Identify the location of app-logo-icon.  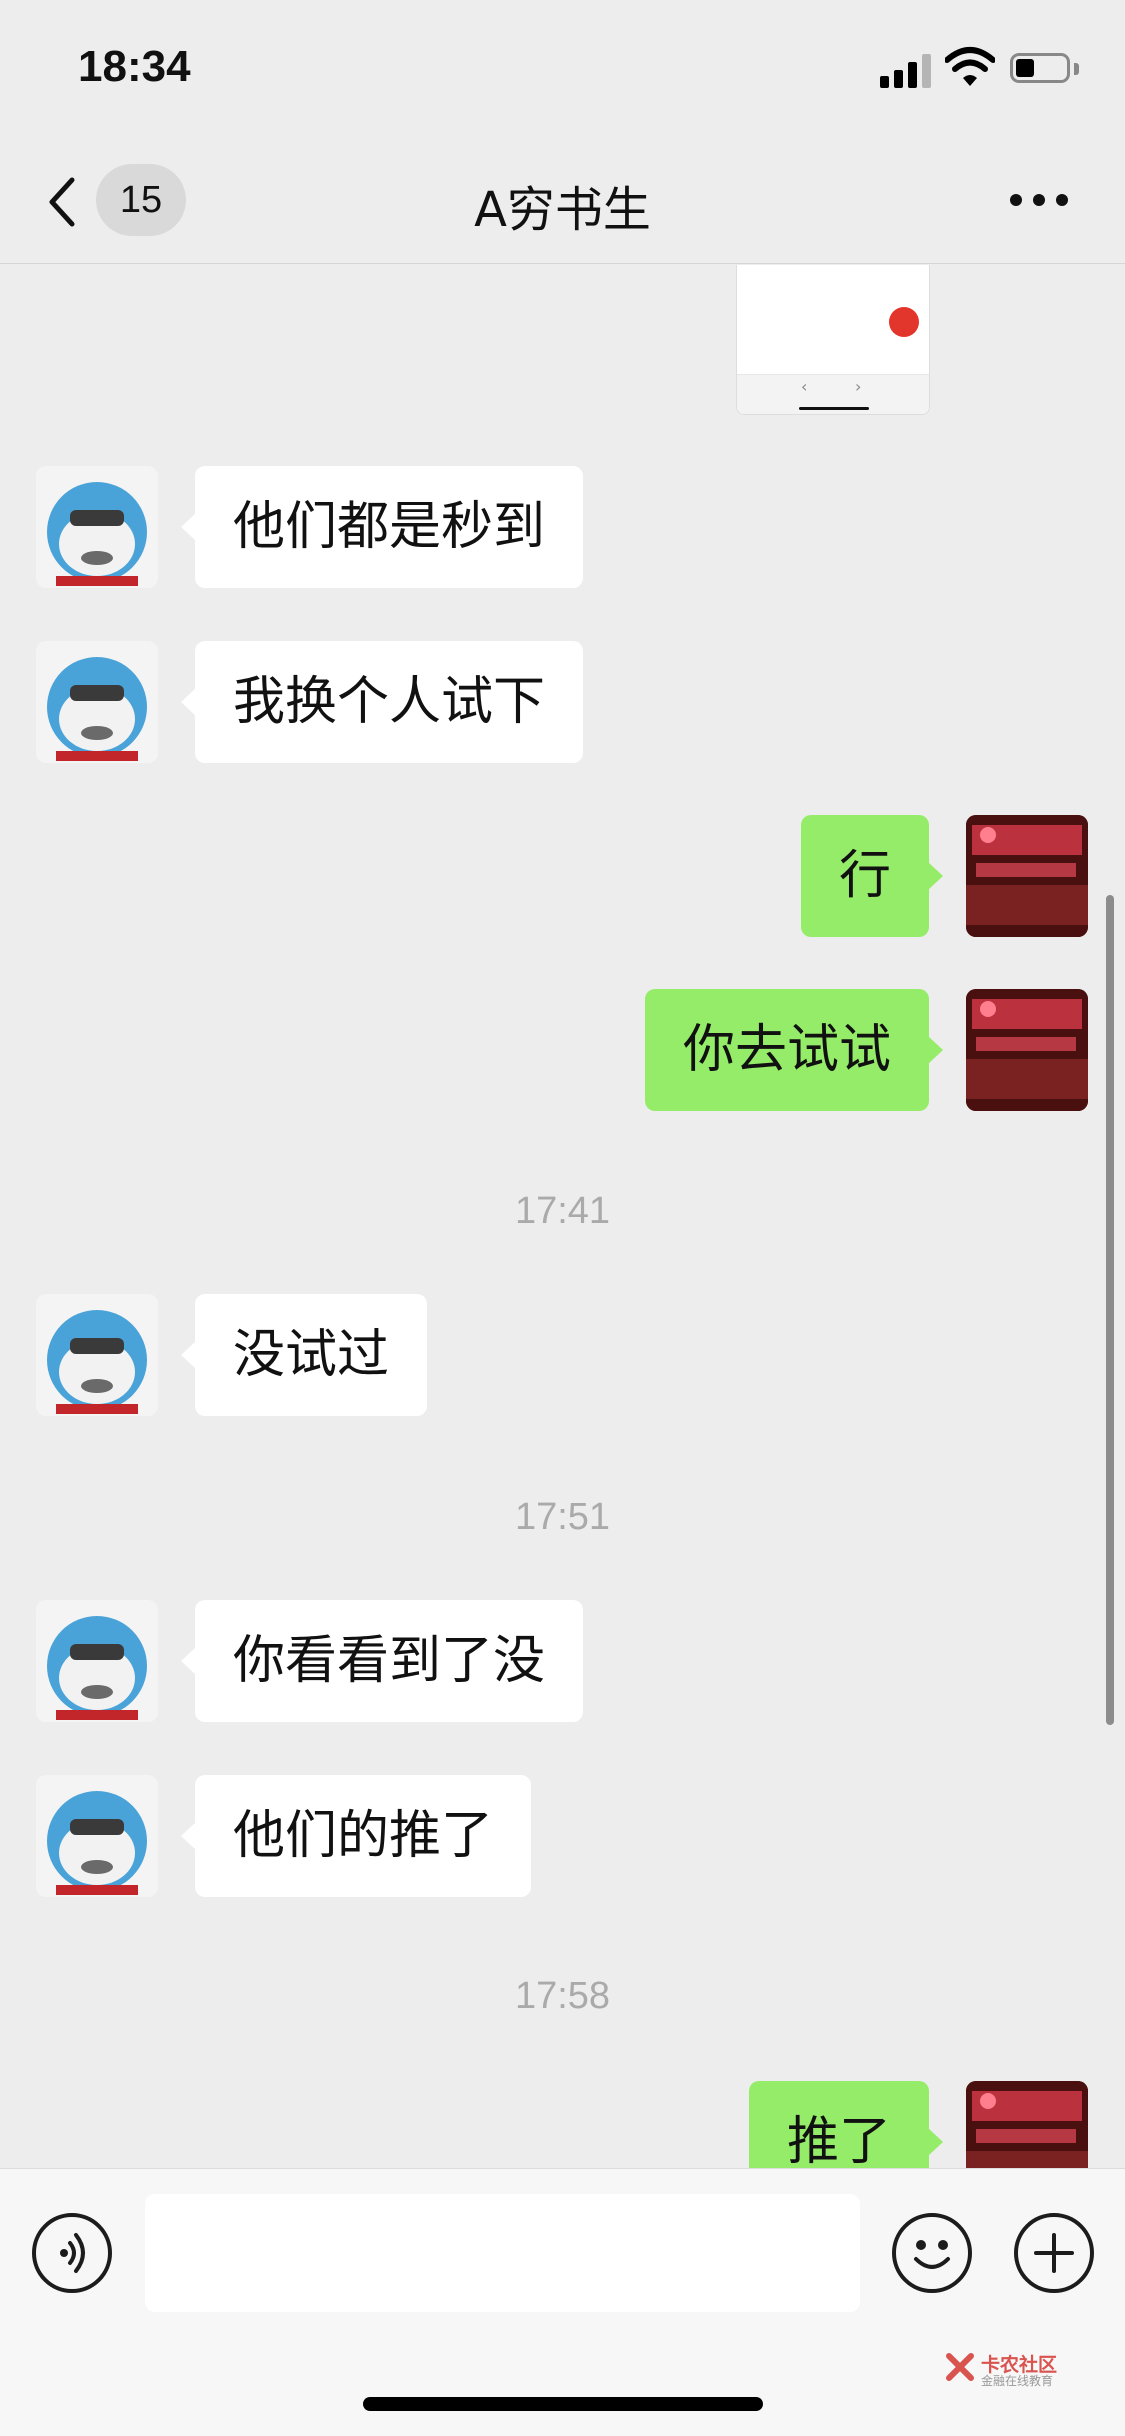
(904, 322).